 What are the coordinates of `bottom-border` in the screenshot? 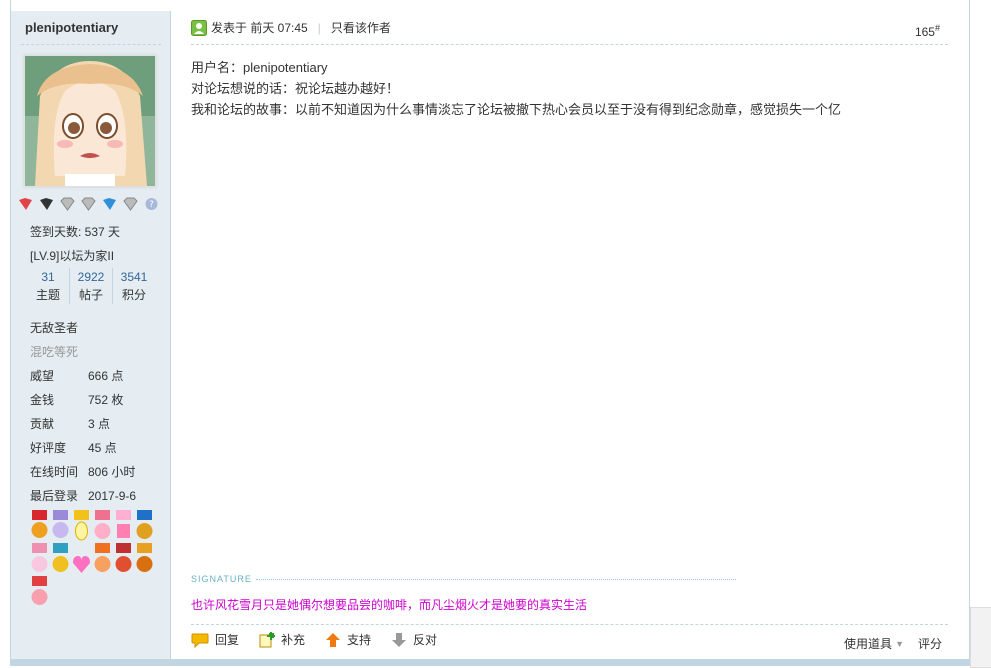 It's located at (490, 662).